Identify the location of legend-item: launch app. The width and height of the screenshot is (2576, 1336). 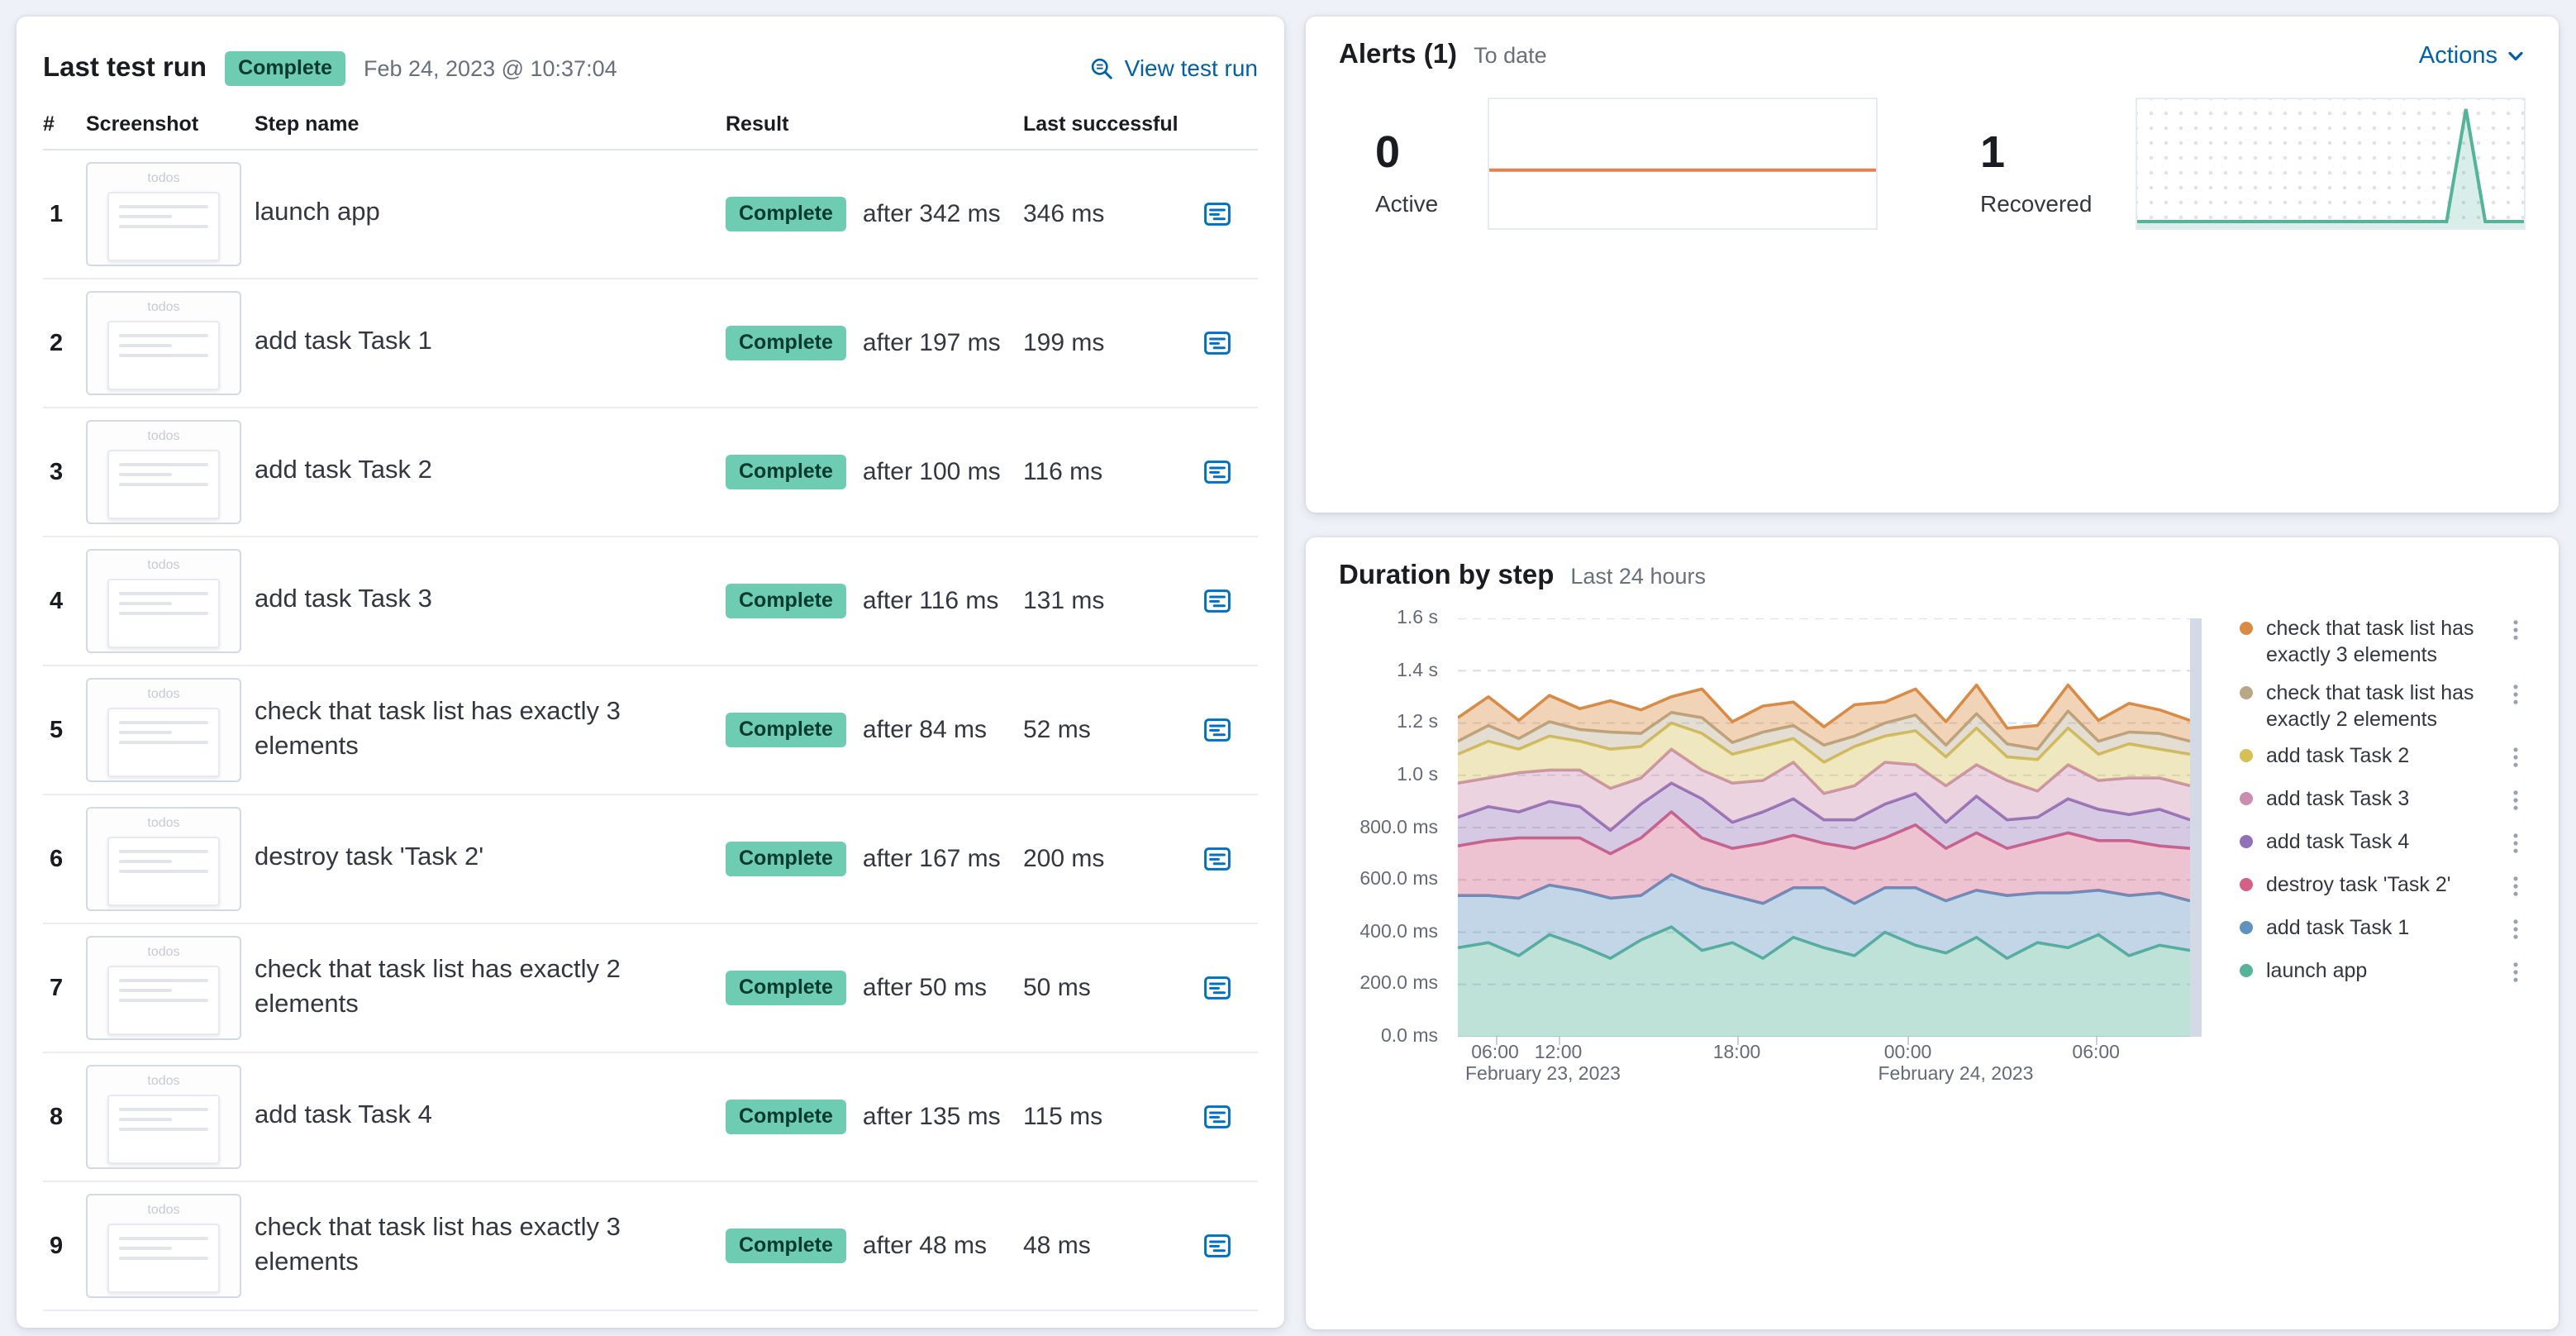
(2383, 973).